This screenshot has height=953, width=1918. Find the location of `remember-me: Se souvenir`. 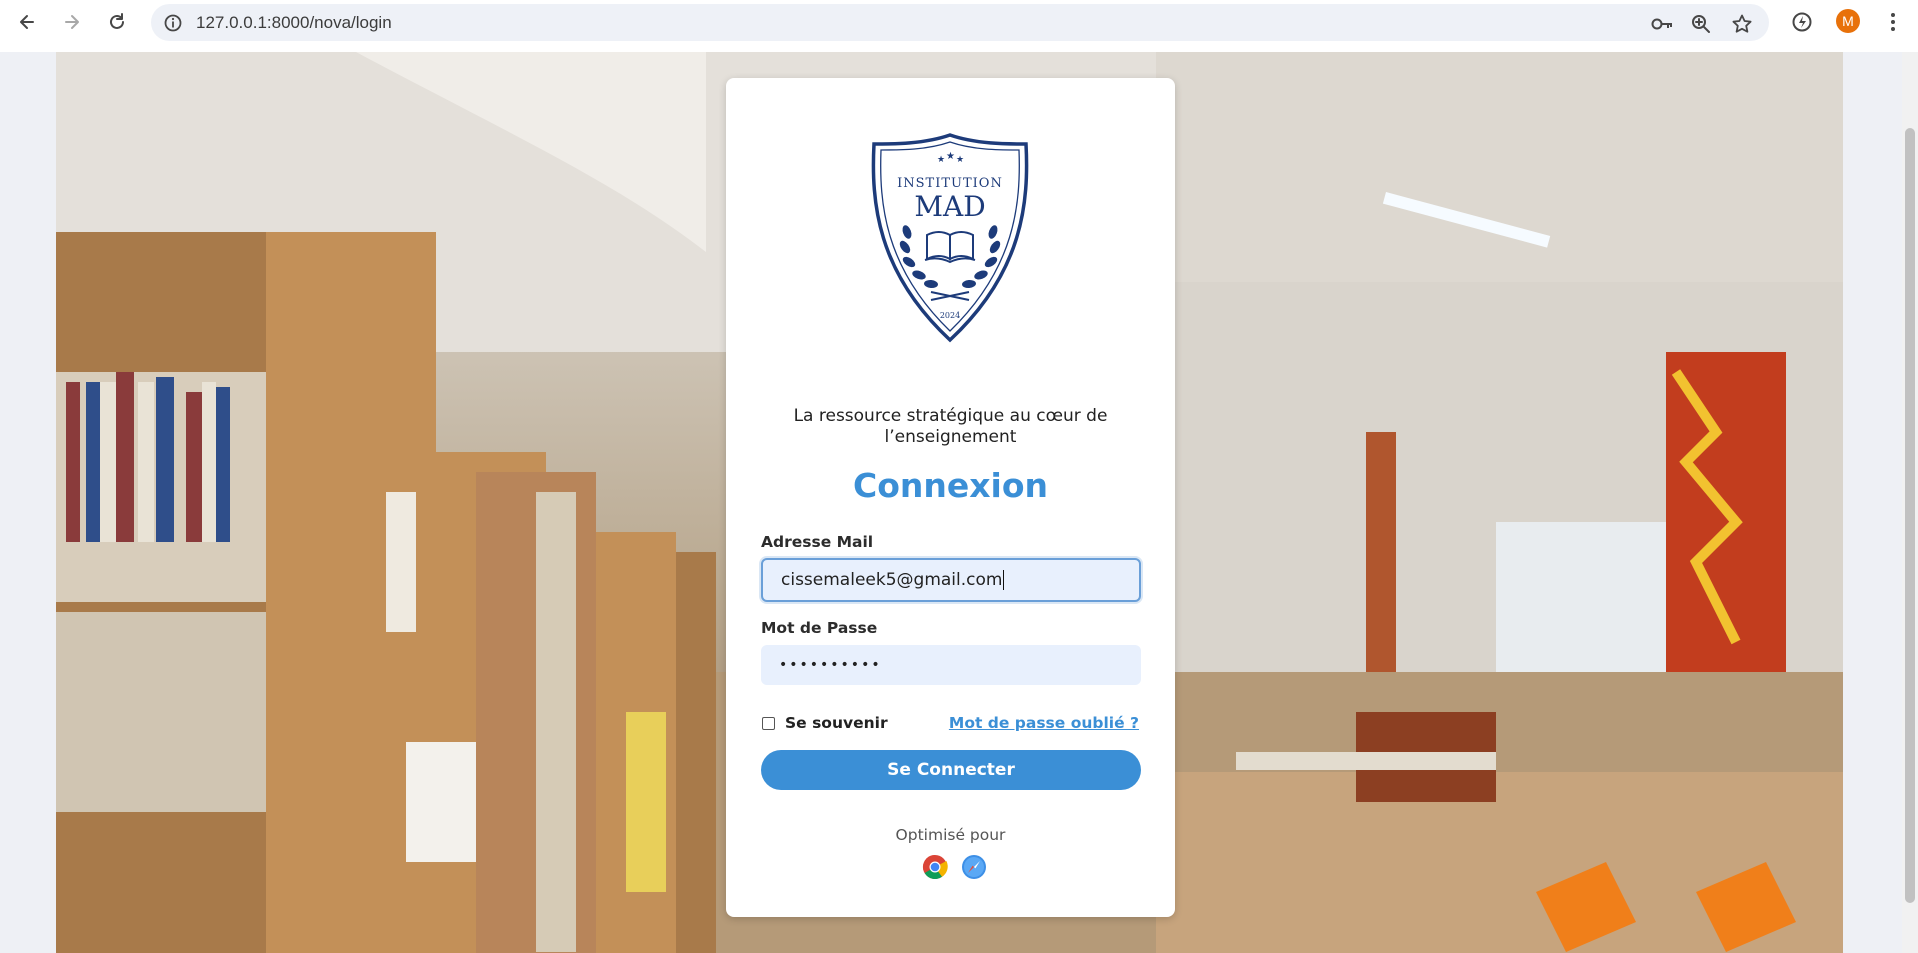

remember-me: Se souvenir is located at coordinates (825, 723).